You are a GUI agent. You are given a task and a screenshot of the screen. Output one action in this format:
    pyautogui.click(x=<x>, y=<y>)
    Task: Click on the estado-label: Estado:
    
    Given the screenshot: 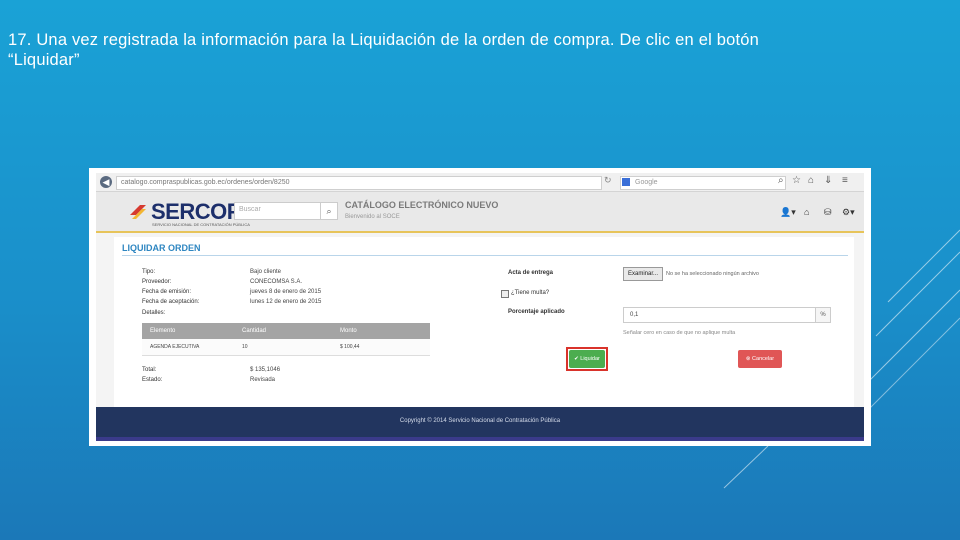 What is the action you would take?
    pyautogui.click(x=152, y=380)
    